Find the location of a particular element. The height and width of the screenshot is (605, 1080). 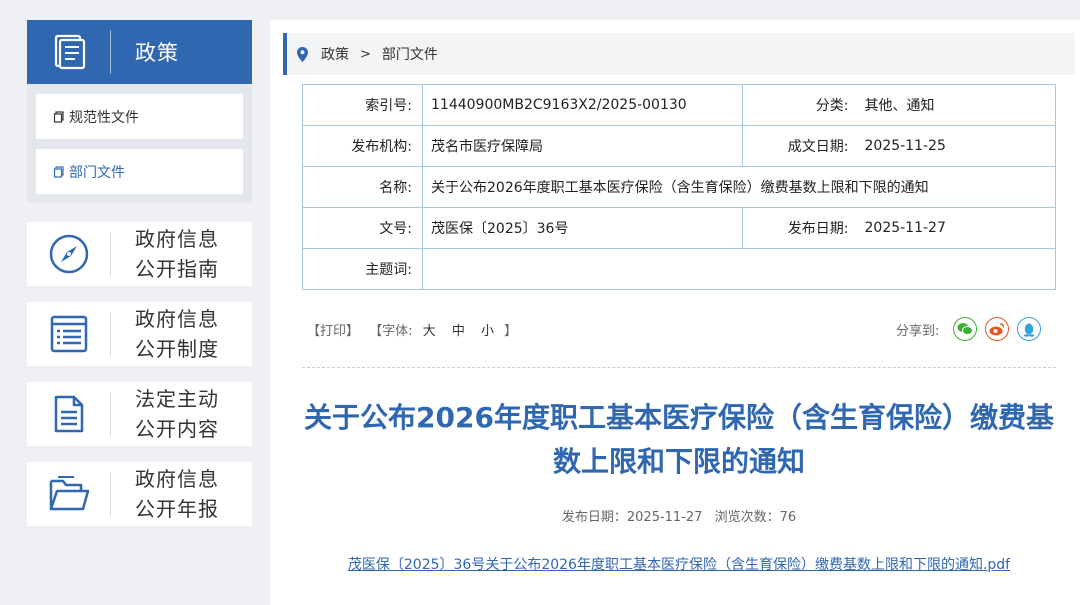

nav-card-statutory-content: 法定主动 公开内容 is located at coordinates (139, 414).